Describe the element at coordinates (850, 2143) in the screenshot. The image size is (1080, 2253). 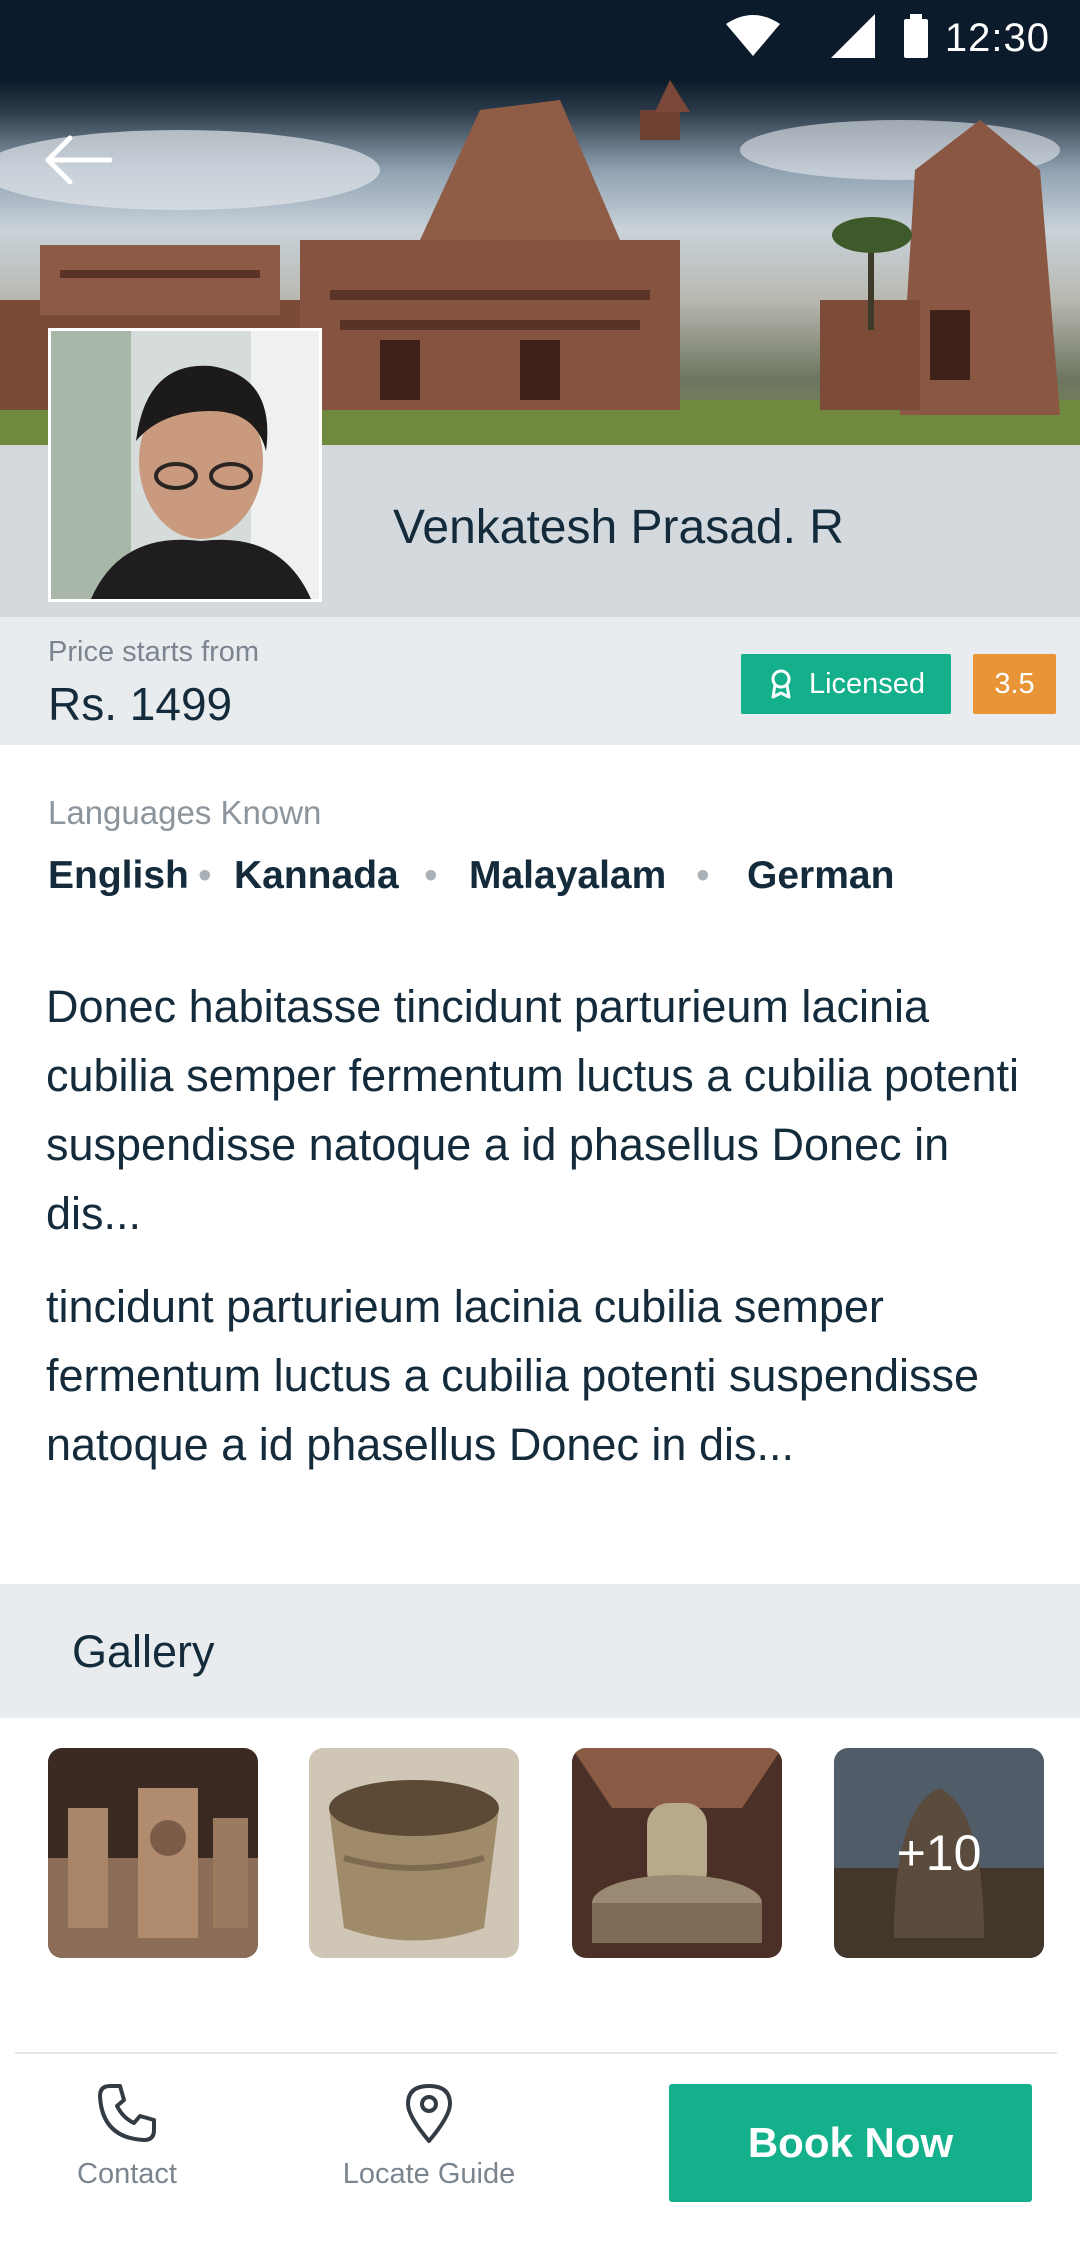
I see `book-now-button: Book Now` at that location.